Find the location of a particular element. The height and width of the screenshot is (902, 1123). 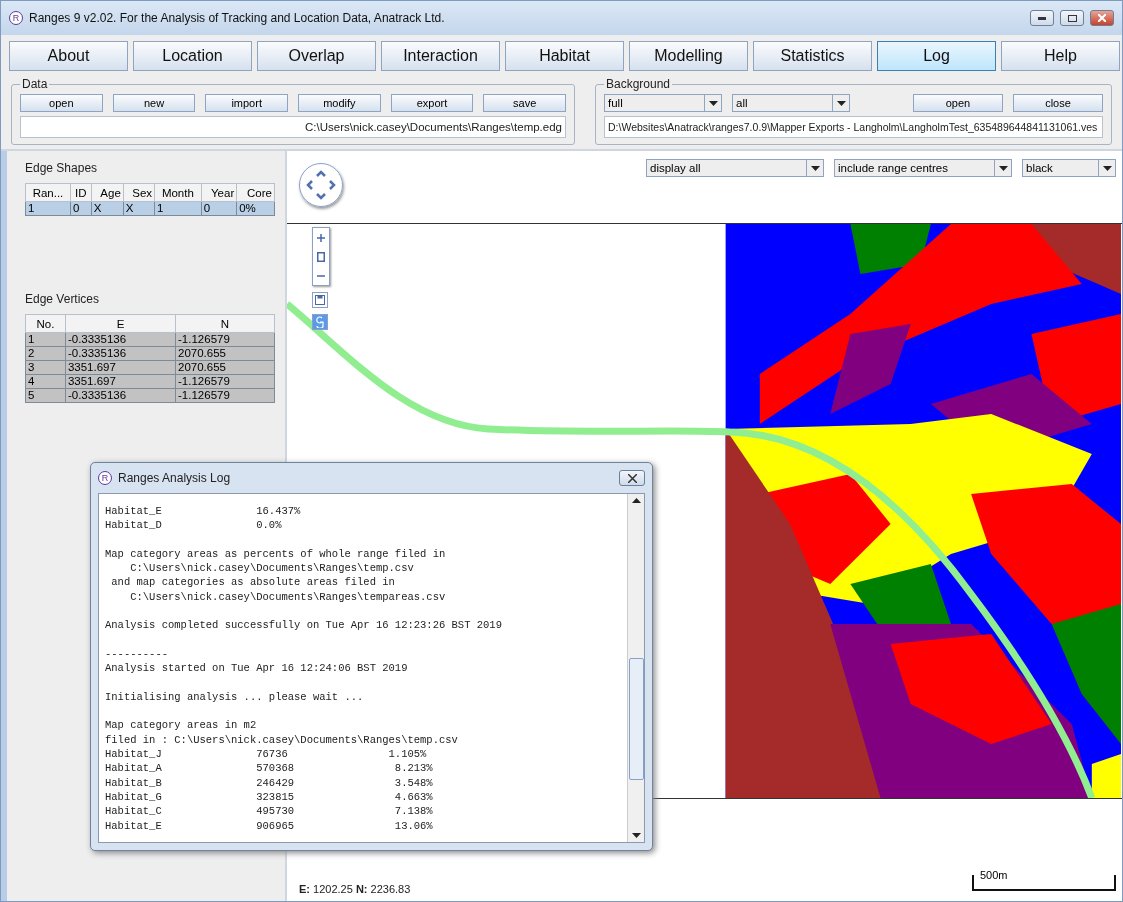

section-title: Edge Vertices is located at coordinates (63, 299).